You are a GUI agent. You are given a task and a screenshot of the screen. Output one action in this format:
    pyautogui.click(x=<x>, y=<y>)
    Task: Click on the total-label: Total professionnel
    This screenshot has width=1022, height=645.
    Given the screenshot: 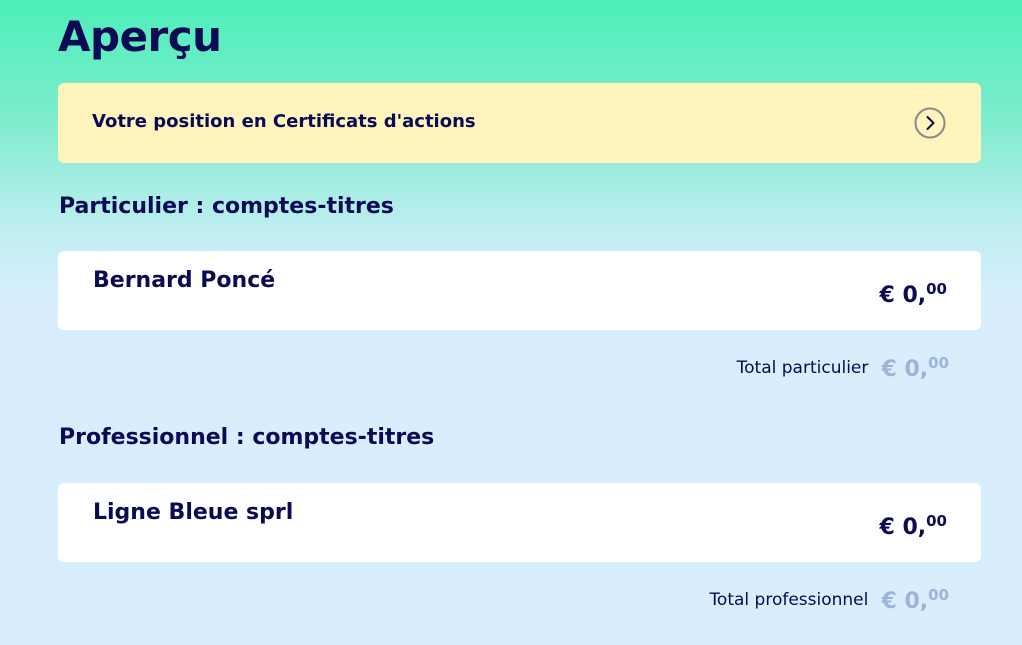 What is the action you would take?
    pyautogui.click(x=789, y=600)
    